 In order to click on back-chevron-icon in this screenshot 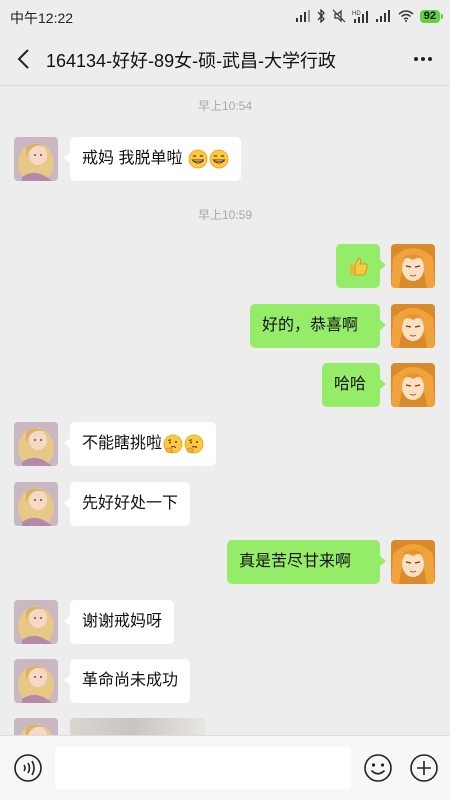, I will do `click(23, 59)`.